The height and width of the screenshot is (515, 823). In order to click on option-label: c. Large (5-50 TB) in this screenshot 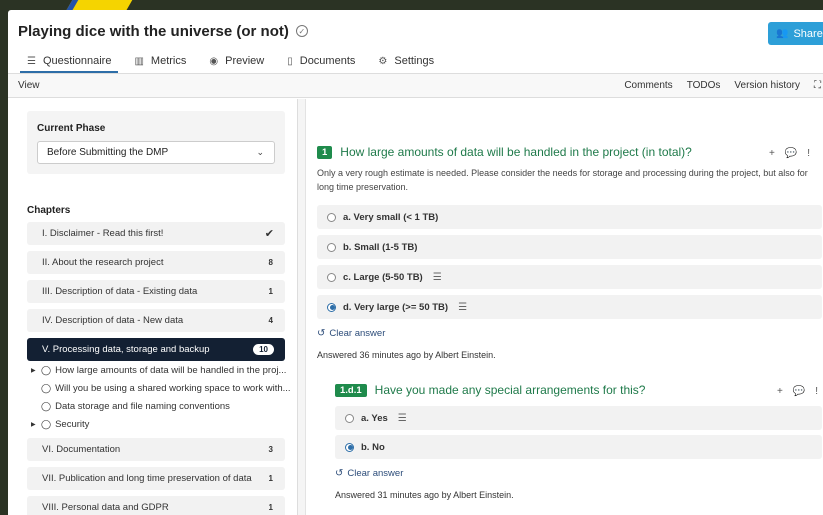, I will do `click(383, 277)`.